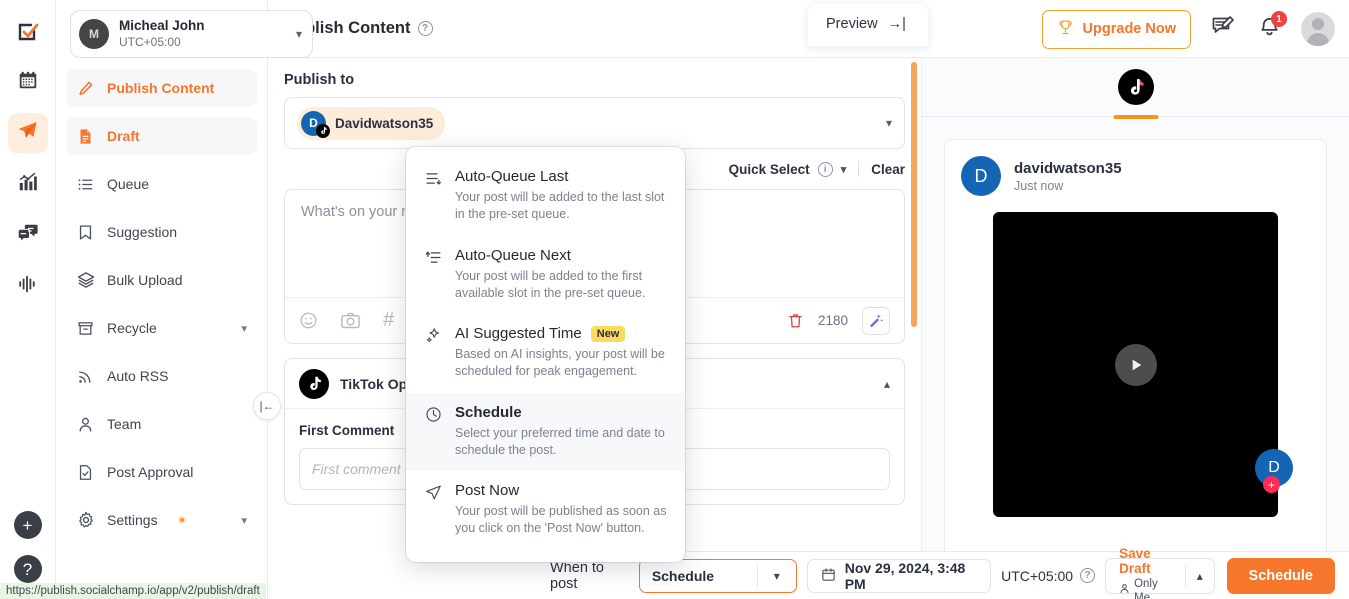 The height and width of the screenshot is (599, 1349). What do you see at coordinates (150, 42) in the screenshot?
I see `account-timezone: UTC+05:00` at bounding box center [150, 42].